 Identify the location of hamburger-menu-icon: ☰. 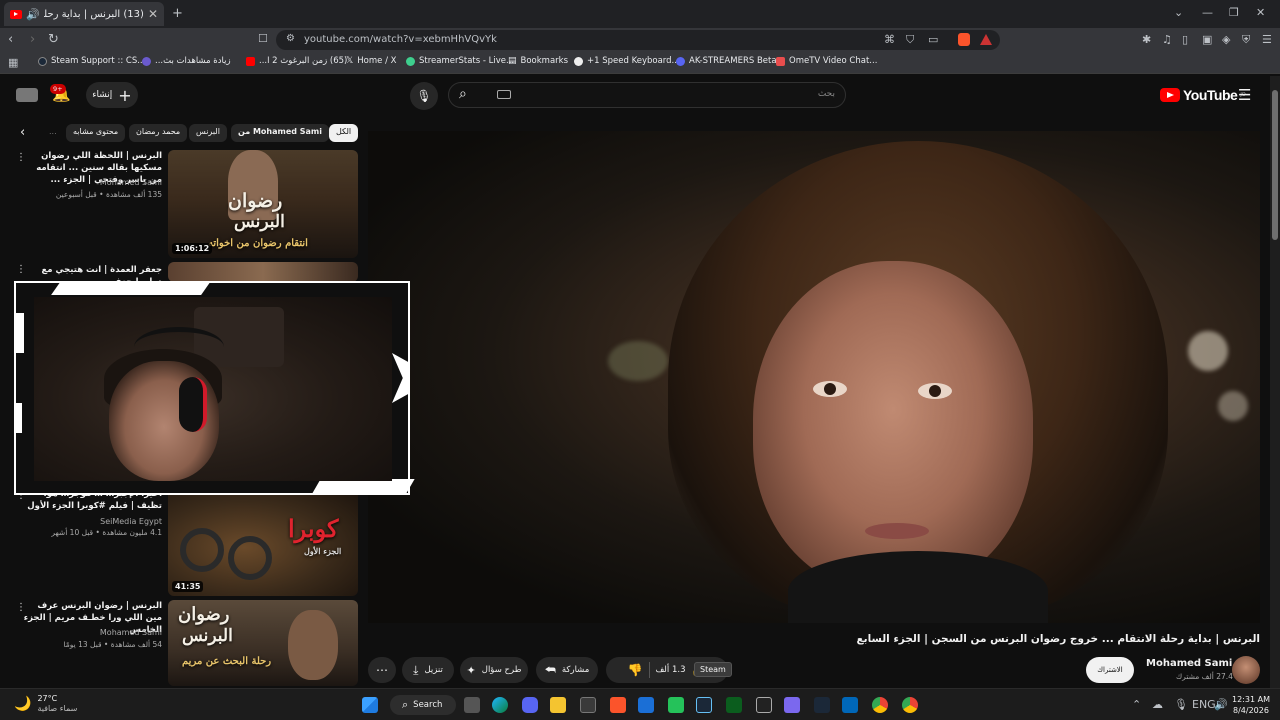
(1244, 95).